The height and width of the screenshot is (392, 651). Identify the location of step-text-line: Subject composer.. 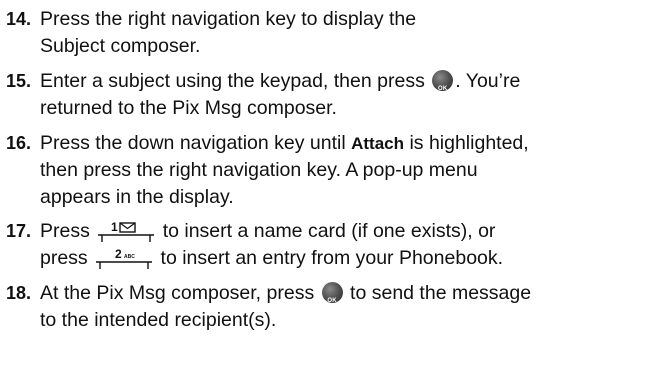
(120, 46).